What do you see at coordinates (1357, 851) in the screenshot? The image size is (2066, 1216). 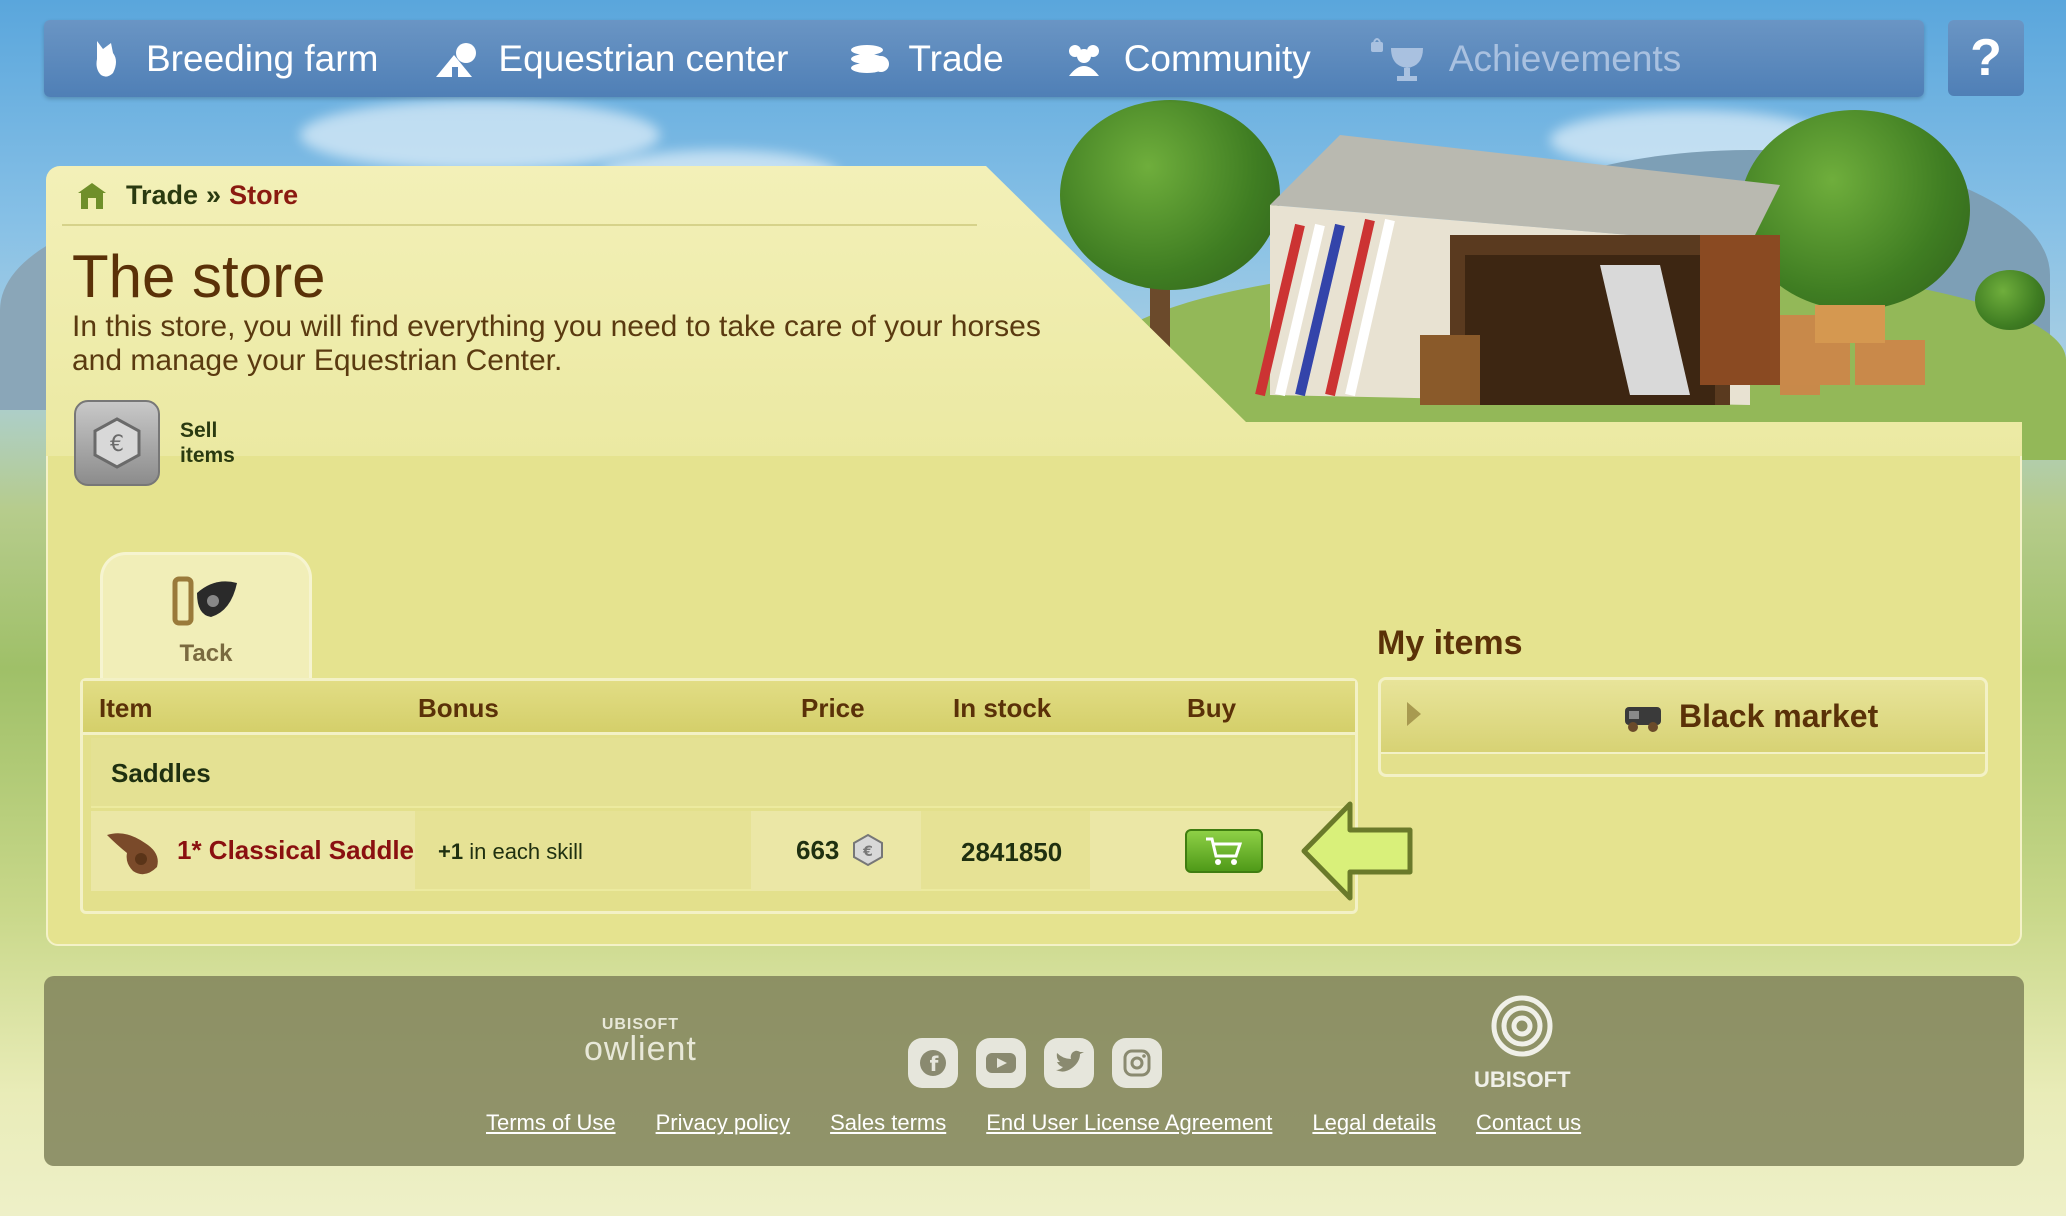 I see `pointer-arrow-icon` at bounding box center [1357, 851].